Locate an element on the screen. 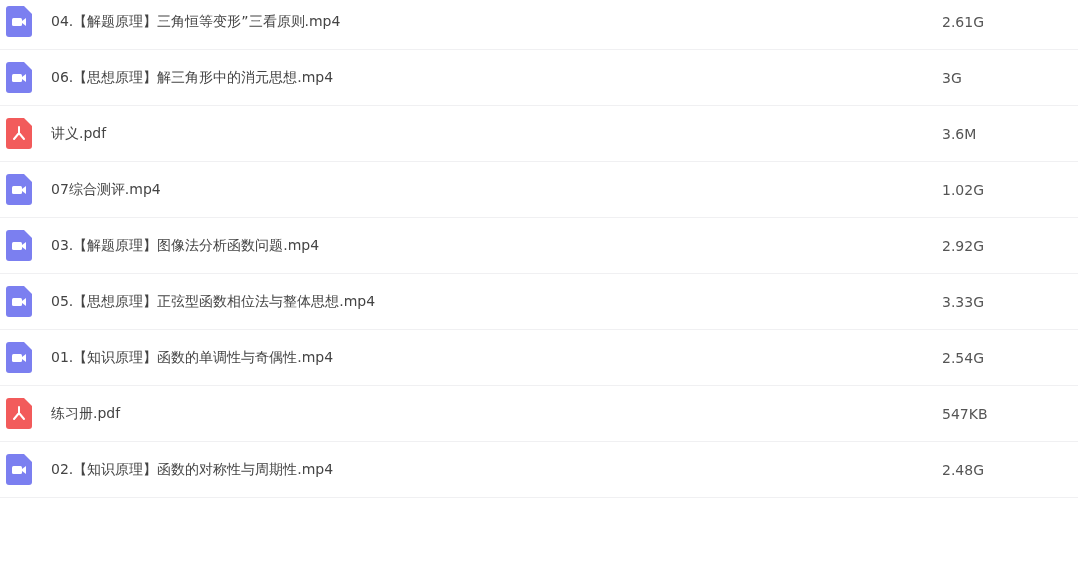 The height and width of the screenshot is (565, 1078). file-name: 05.【思想原理】正弦型函数相位法与整体思想.mp4 is located at coordinates (214, 301).